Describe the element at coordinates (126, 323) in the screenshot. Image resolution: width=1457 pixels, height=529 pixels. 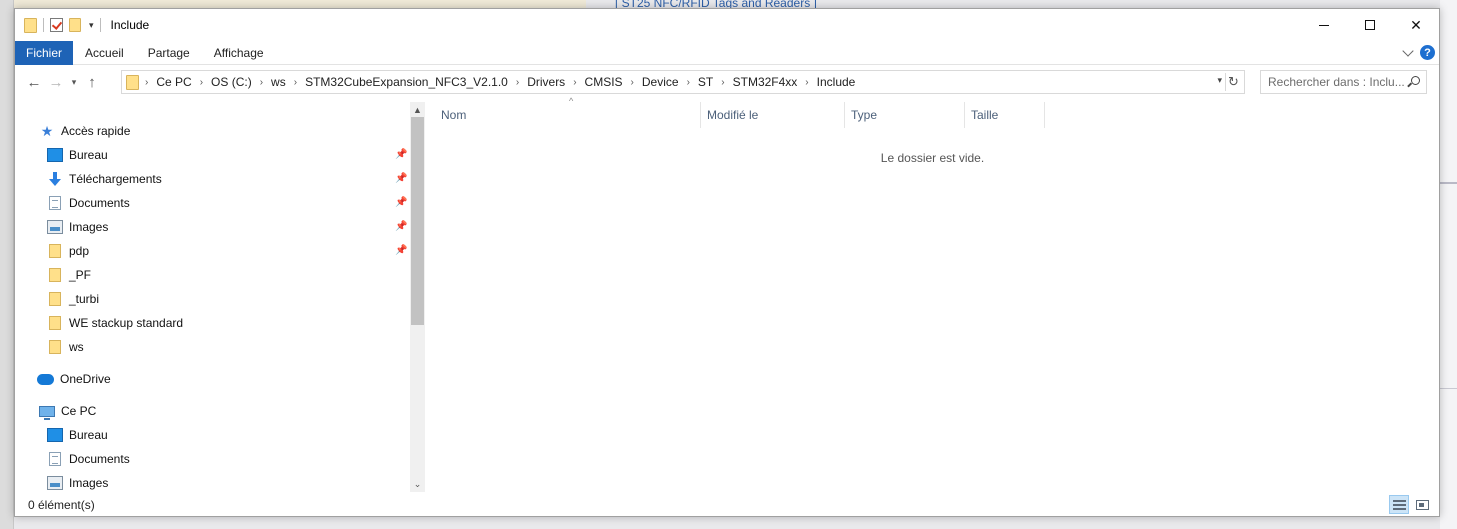
I see `sidebar-item-label: WE stackup standard` at that location.